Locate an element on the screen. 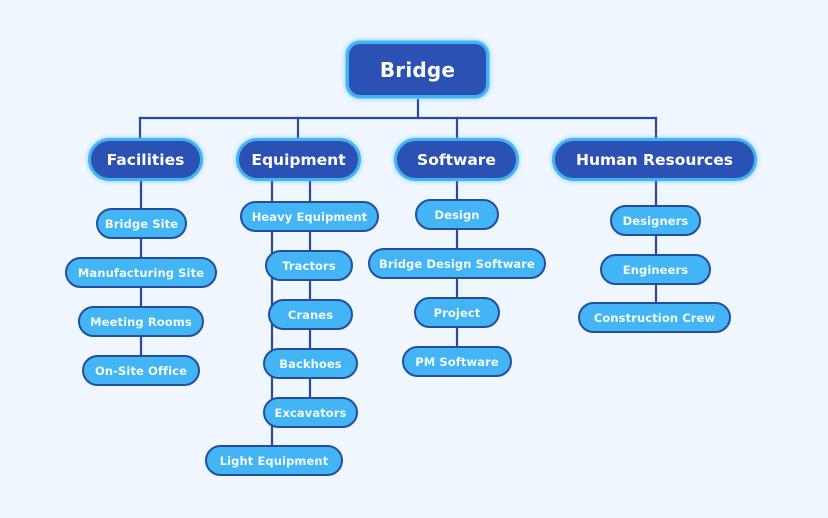 This screenshot has height=518, width=828. node-label: Project is located at coordinates (457, 312).